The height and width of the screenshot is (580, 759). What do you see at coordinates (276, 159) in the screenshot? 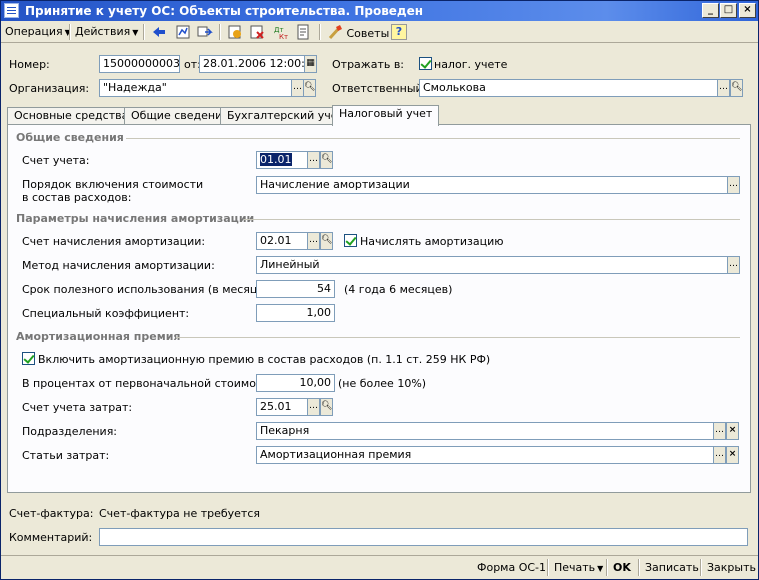
I see `account-value: 01.01` at bounding box center [276, 159].